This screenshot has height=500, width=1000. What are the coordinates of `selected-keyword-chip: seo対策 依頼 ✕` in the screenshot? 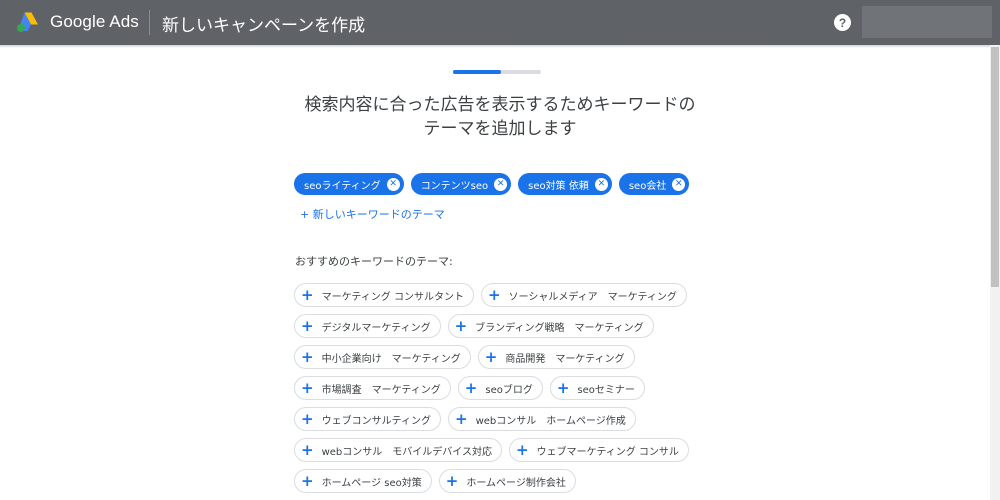 It's located at (565, 184).